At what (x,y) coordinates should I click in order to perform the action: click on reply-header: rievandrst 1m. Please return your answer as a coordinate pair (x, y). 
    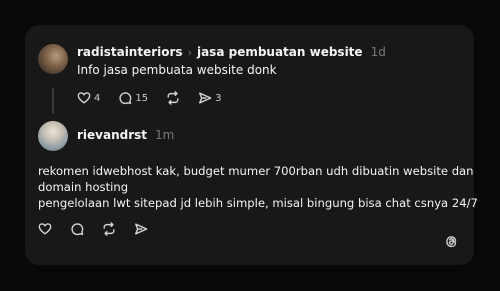
    Looking at the image, I should click on (125, 135).